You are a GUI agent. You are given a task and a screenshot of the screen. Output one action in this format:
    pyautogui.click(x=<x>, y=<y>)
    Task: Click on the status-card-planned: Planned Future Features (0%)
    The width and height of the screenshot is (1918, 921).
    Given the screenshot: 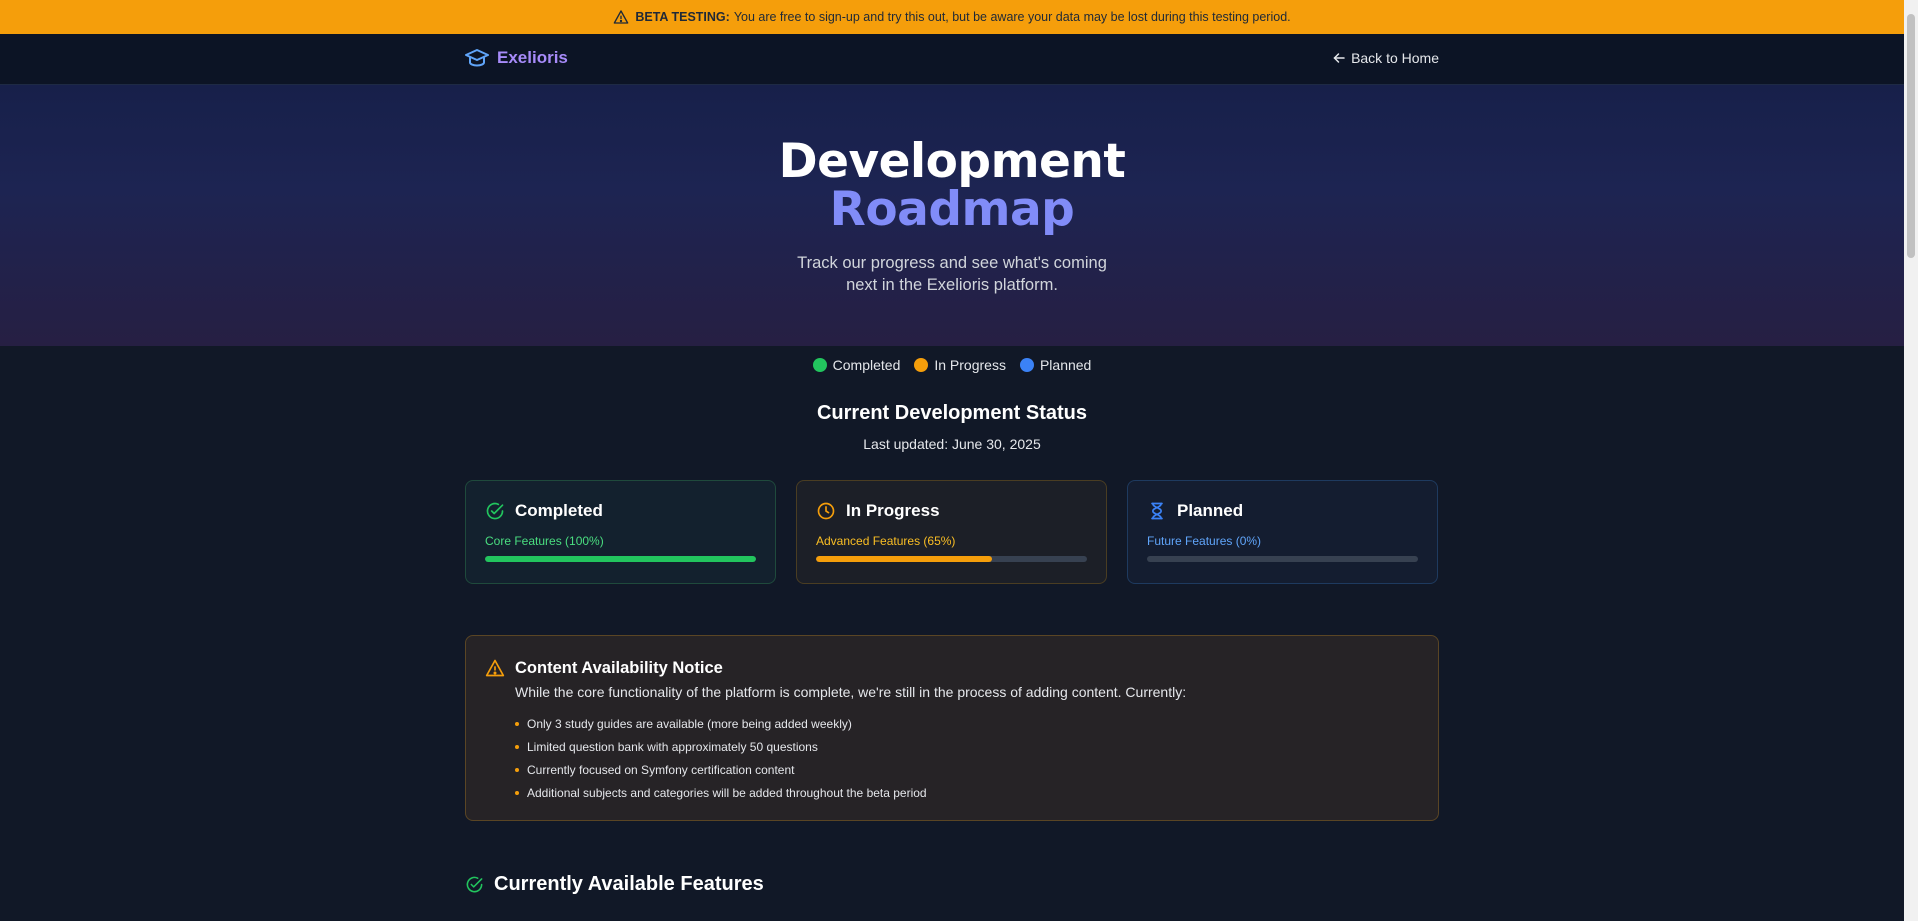 What is the action you would take?
    pyautogui.click(x=1282, y=532)
    